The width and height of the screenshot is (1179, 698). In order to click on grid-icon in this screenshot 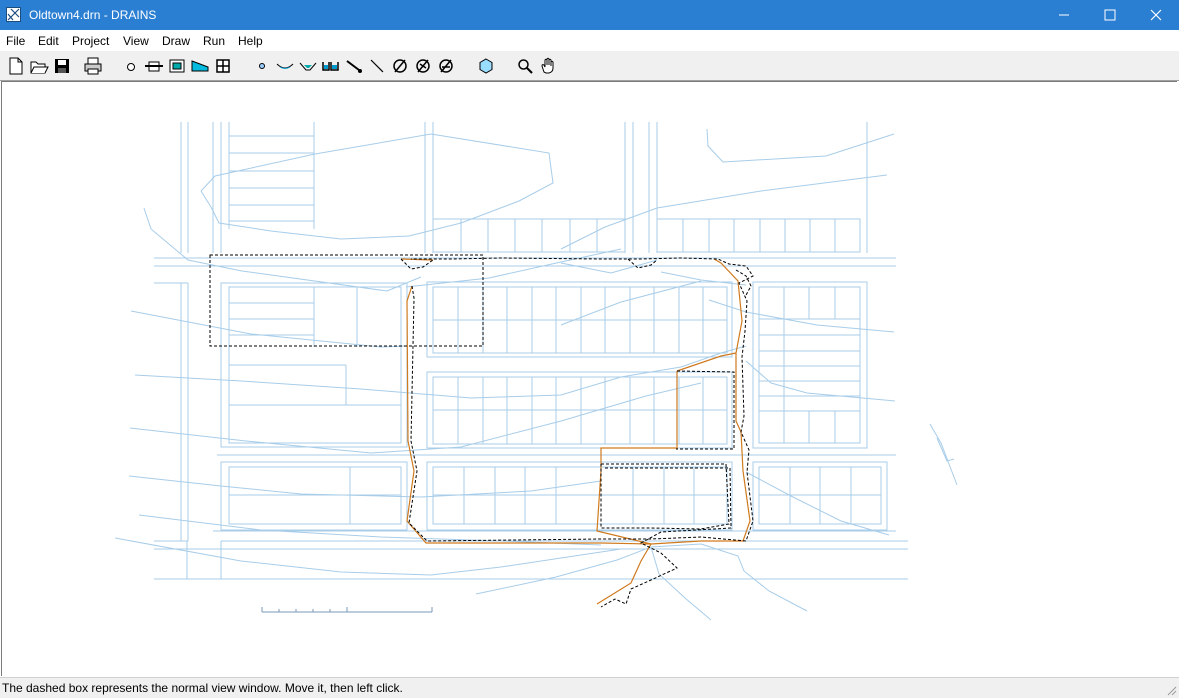, I will do `click(223, 66)`.